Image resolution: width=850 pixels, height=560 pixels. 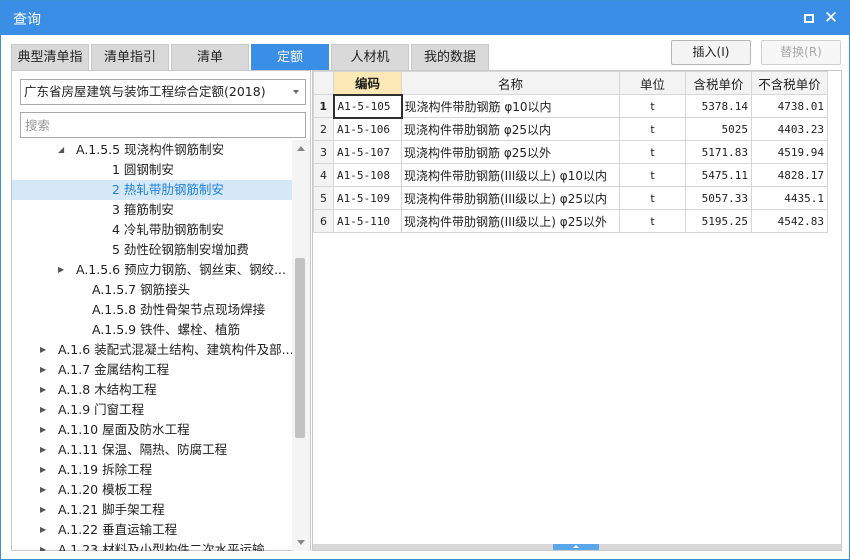 I want to click on cell-price-tax: 5171.83, so click(x=718, y=152).